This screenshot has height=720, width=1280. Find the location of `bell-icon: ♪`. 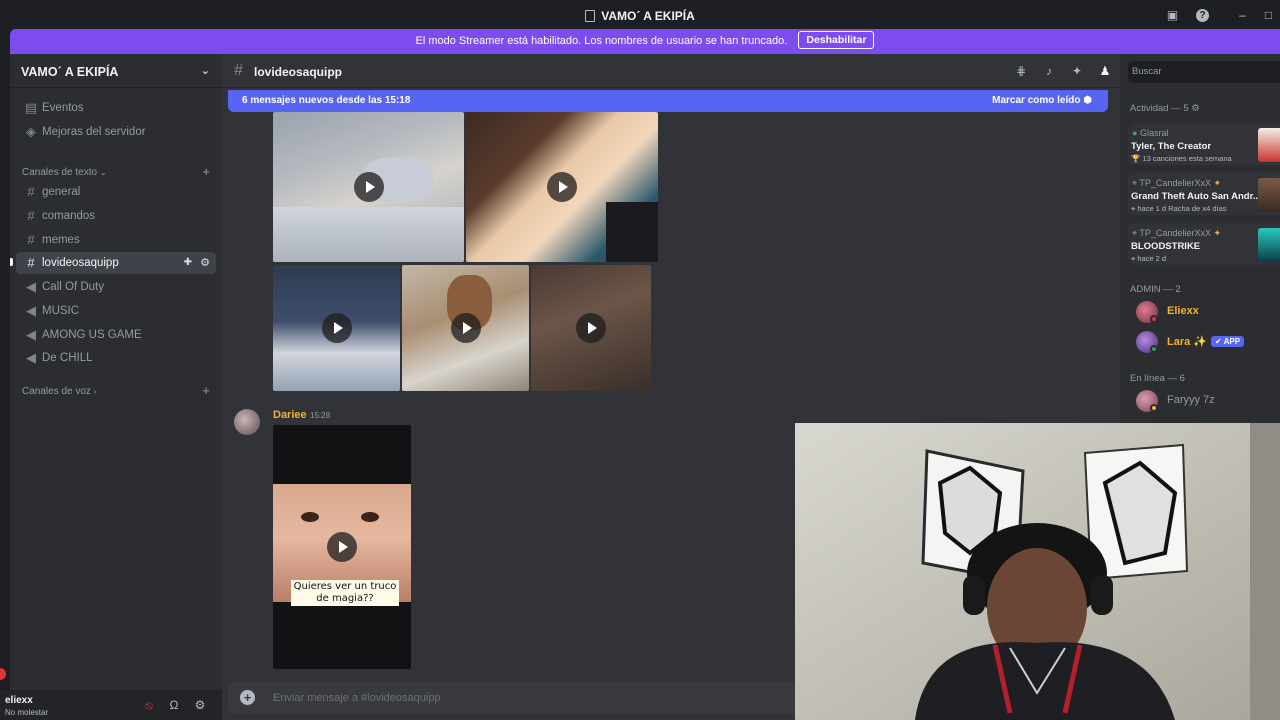

bell-icon: ♪ is located at coordinates (1049, 71).